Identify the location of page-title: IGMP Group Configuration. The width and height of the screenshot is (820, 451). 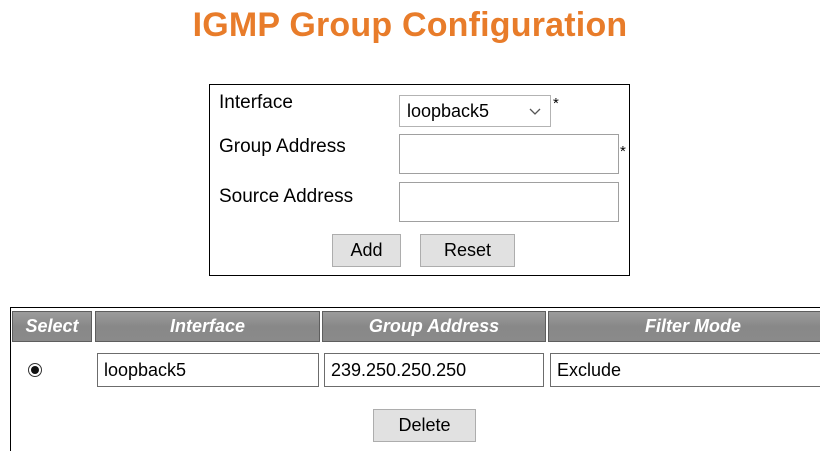
(410, 25).